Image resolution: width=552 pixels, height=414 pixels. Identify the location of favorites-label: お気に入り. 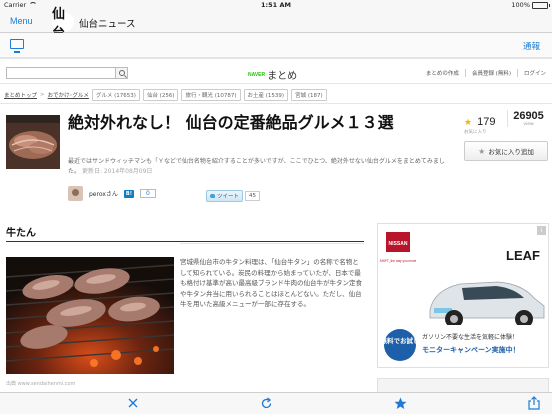
(475, 132).